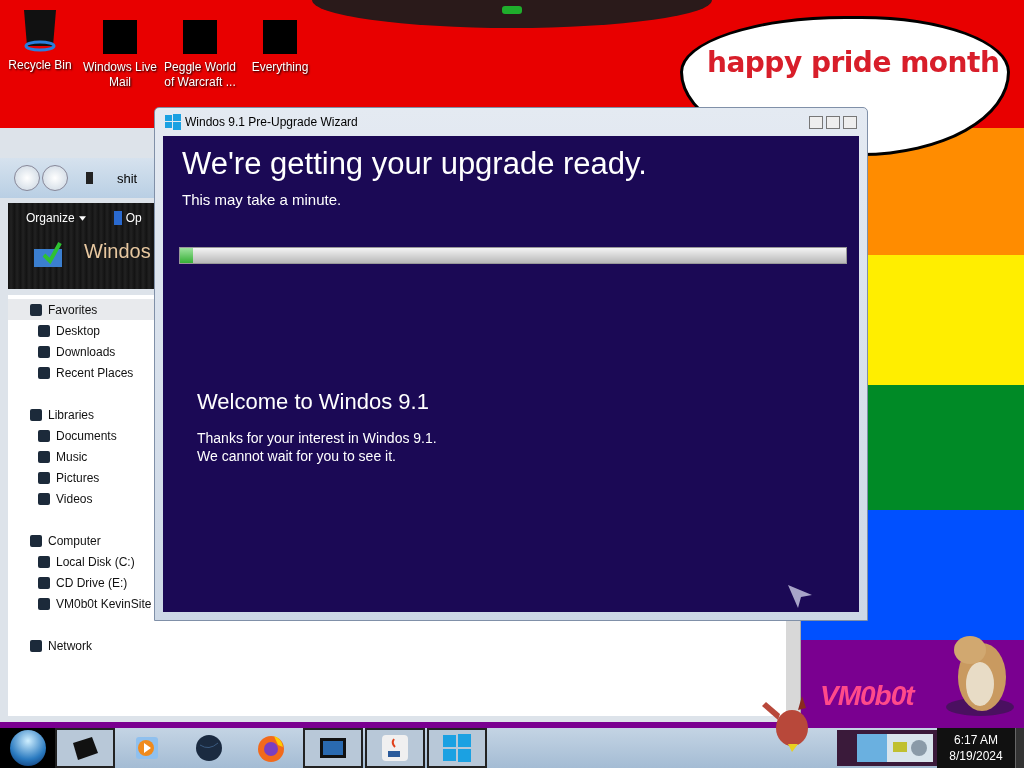 The width and height of the screenshot is (1024, 768). What do you see at coordinates (81, 603) in the screenshot?
I see `nav-item: VM0b0t KevinSite` at bounding box center [81, 603].